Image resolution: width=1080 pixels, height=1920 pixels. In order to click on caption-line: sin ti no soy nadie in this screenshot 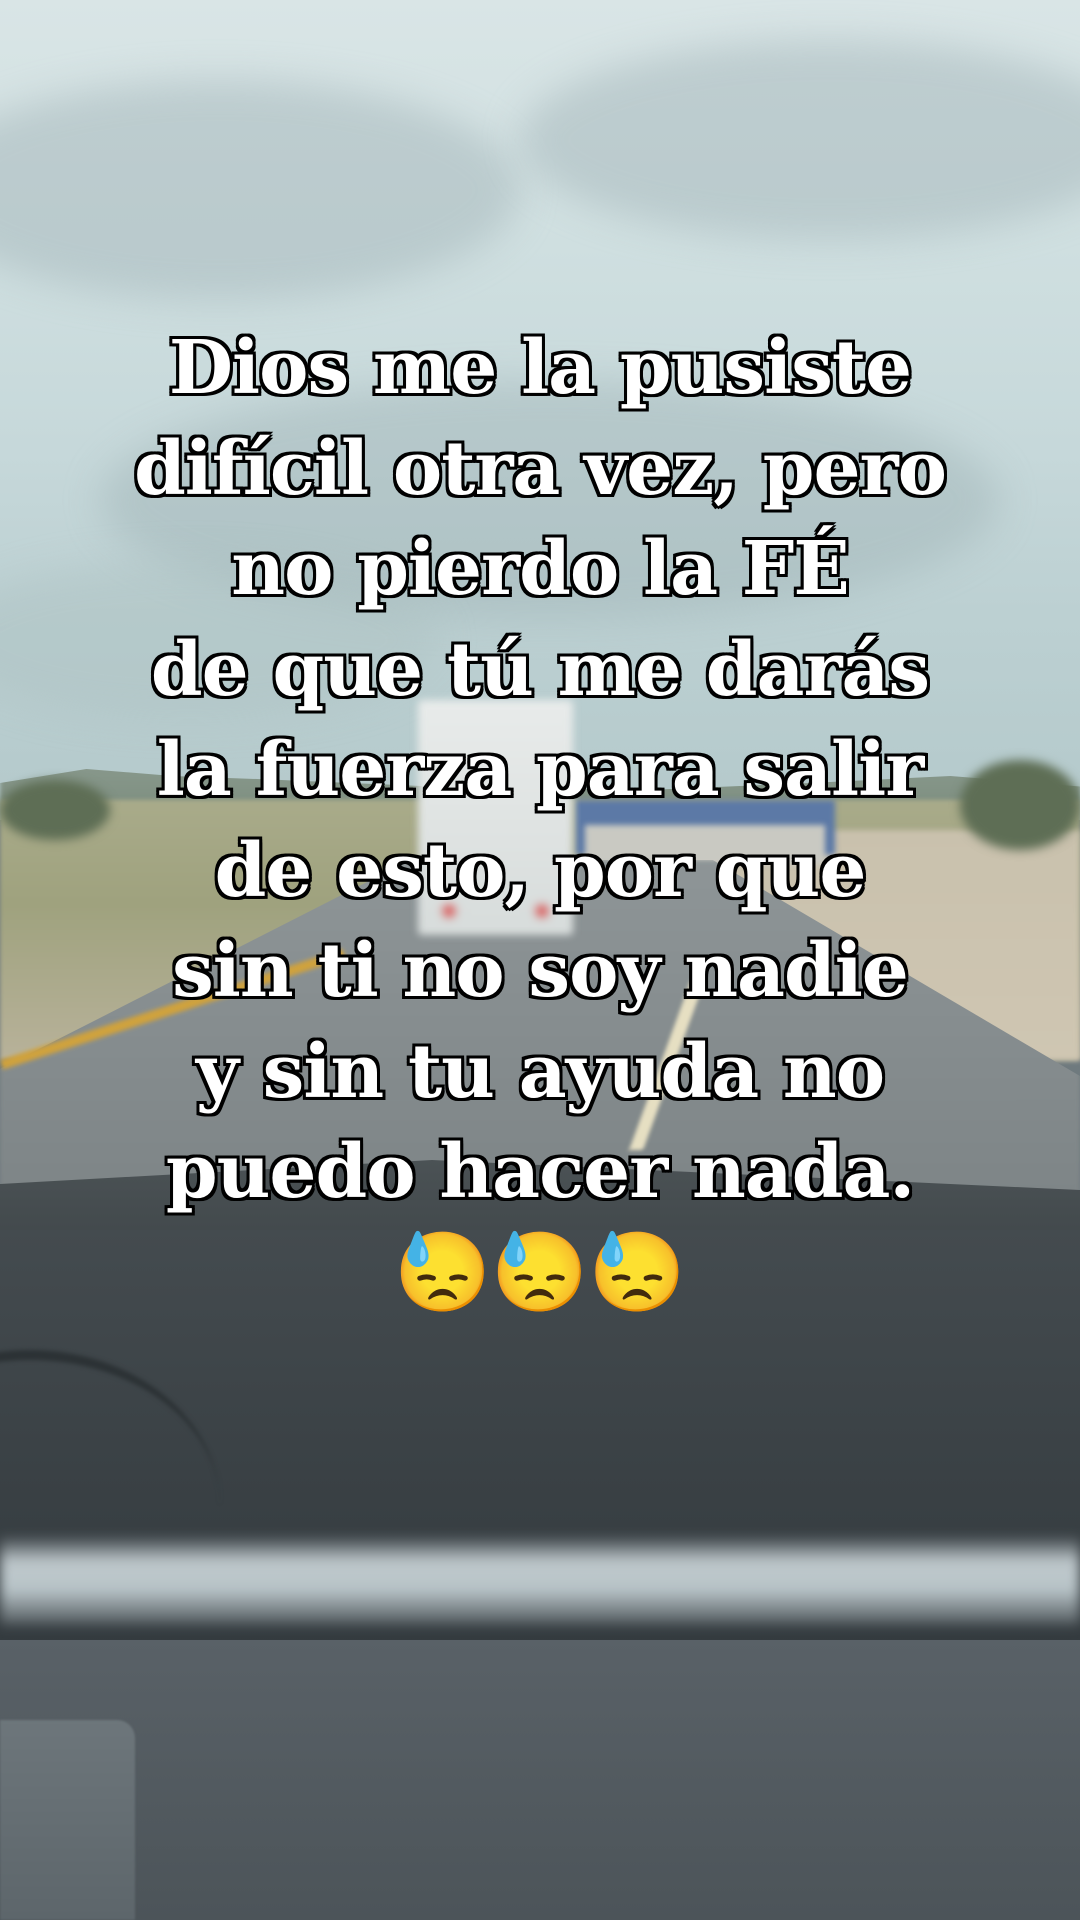, I will do `click(540, 971)`.